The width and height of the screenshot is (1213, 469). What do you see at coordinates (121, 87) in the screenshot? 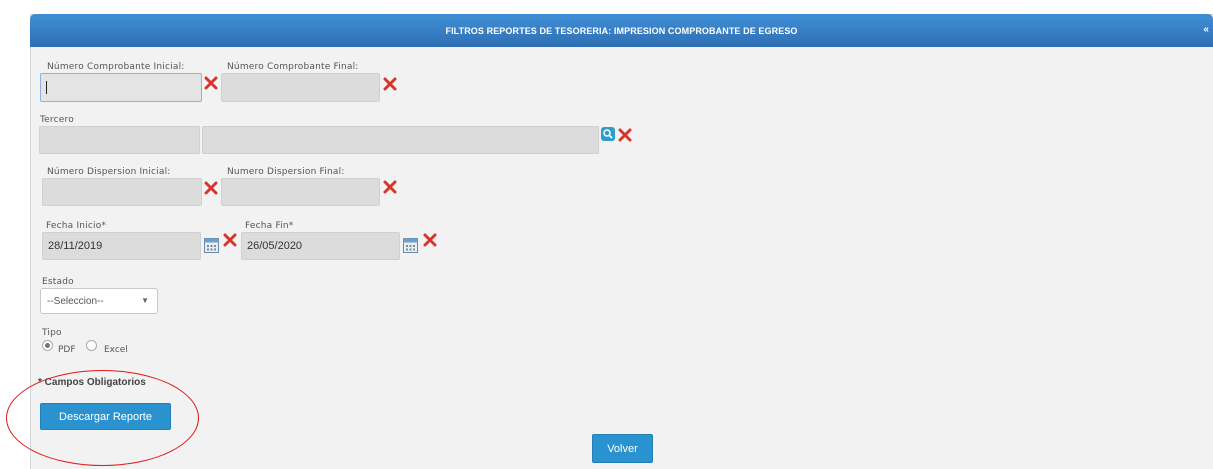
I see `comprobante-inicial-input` at bounding box center [121, 87].